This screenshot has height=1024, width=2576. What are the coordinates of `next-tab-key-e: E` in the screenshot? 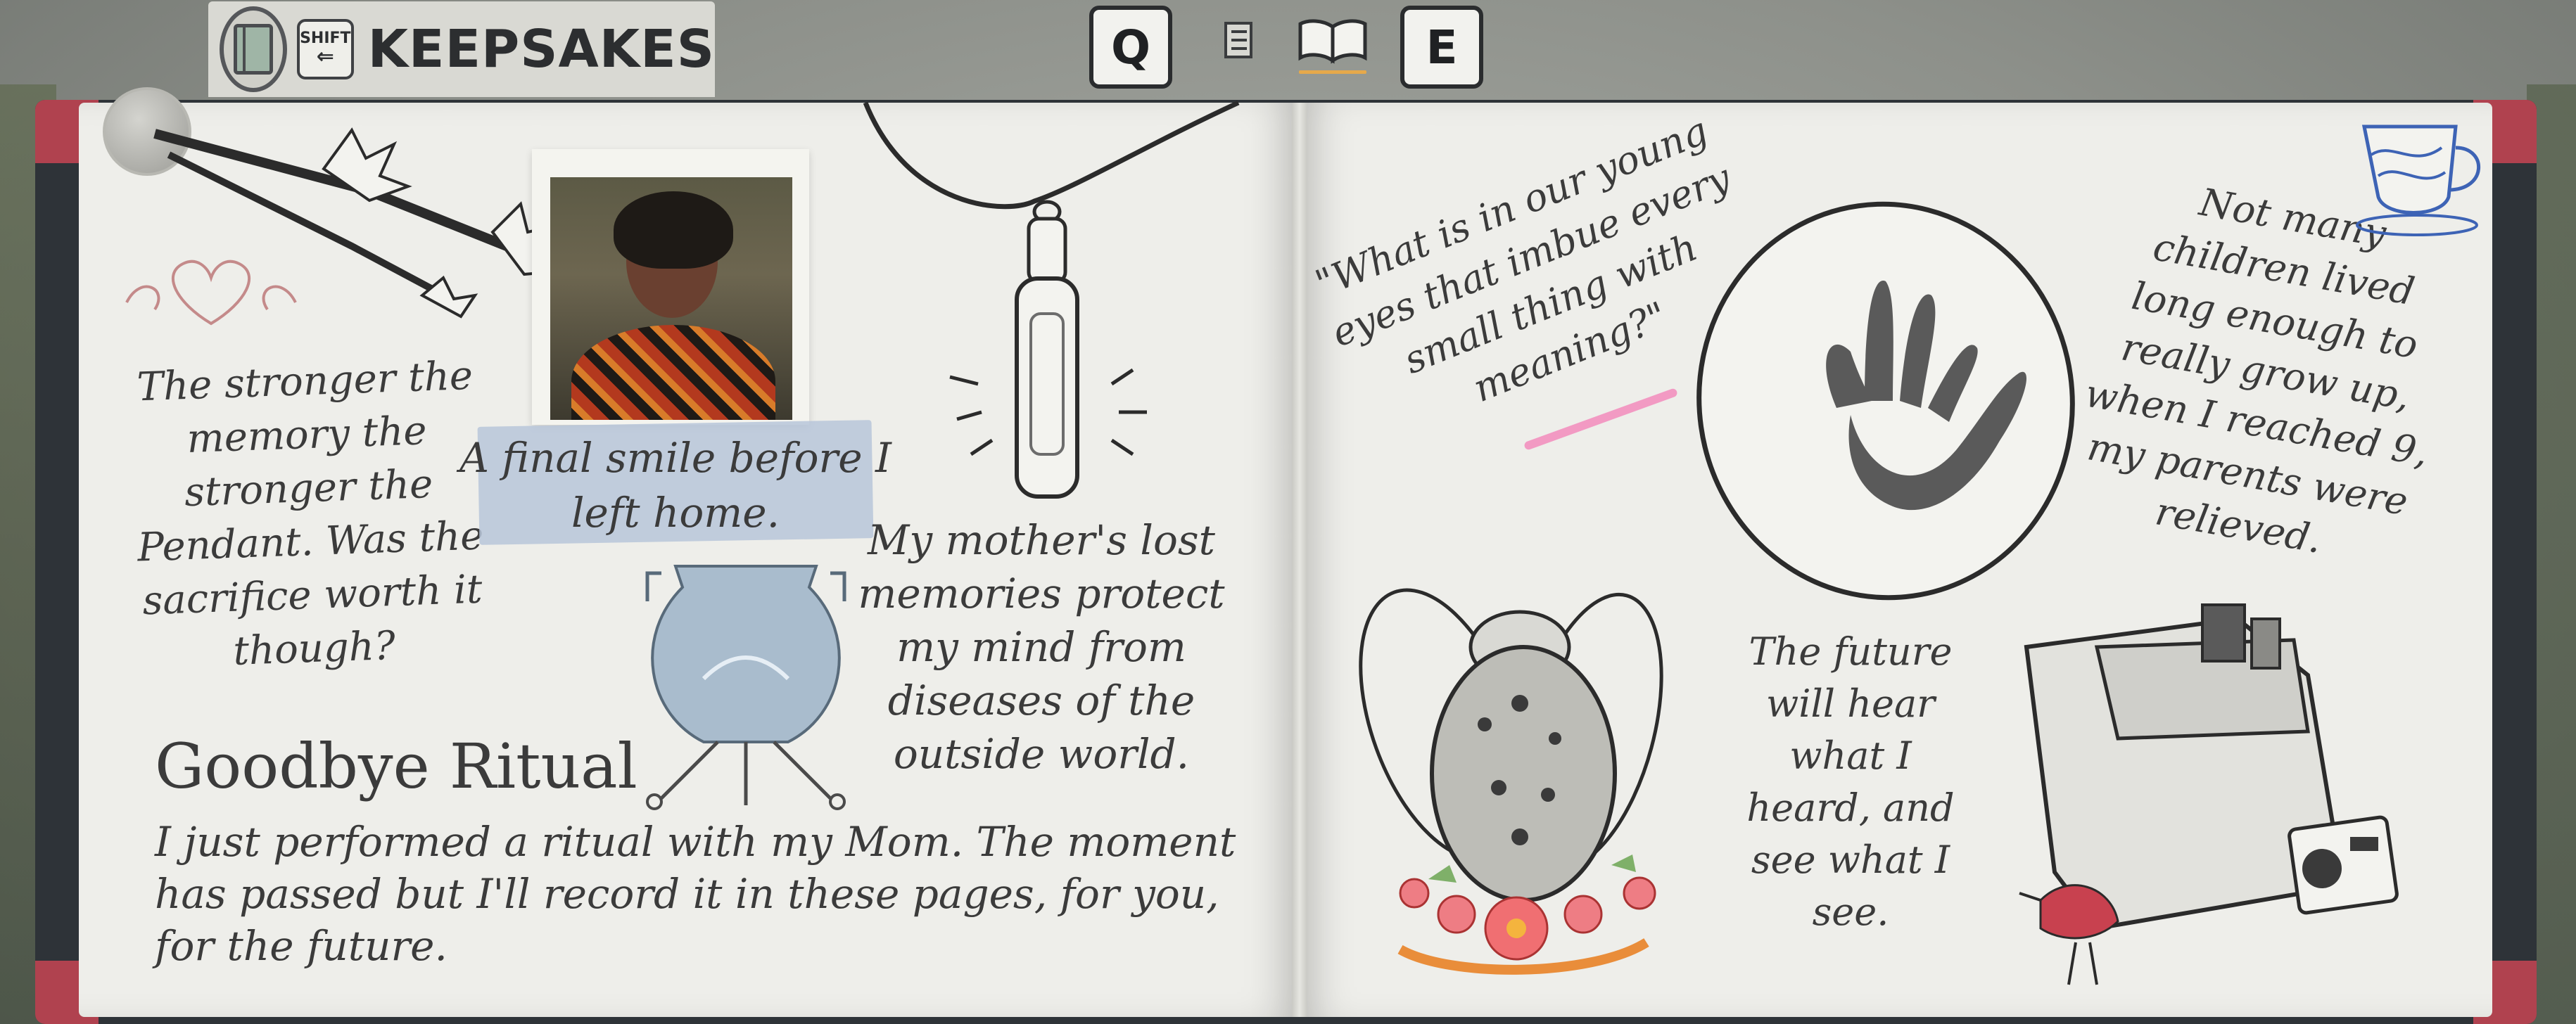 It's located at (1441, 48).